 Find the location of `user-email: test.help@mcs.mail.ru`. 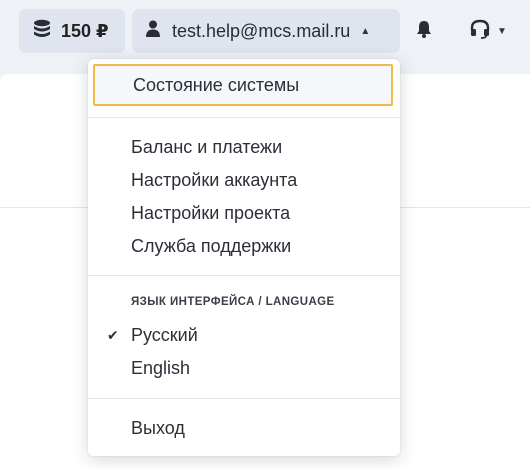

user-email: test.help@mcs.mail.ru is located at coordinates (261, 30).